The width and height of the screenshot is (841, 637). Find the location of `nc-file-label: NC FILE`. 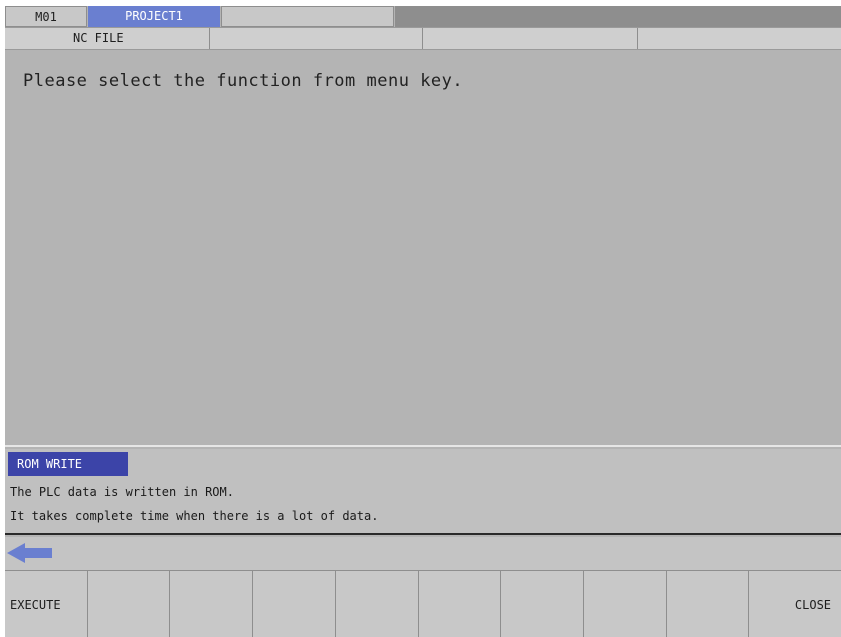

nc-file-label: NC FILE is located at coordinates (107, 38).